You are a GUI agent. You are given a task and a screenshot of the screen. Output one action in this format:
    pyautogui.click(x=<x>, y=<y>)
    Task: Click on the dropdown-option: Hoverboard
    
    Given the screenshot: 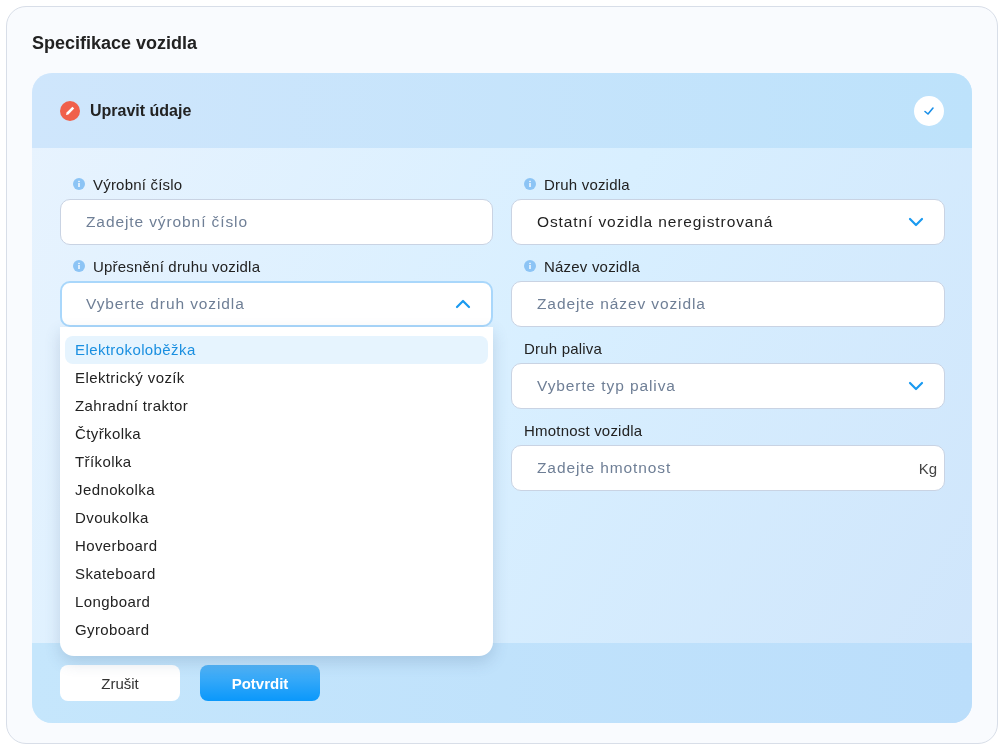 What is the action you would take?
    pyautogui.click(x=276, y=546)
    